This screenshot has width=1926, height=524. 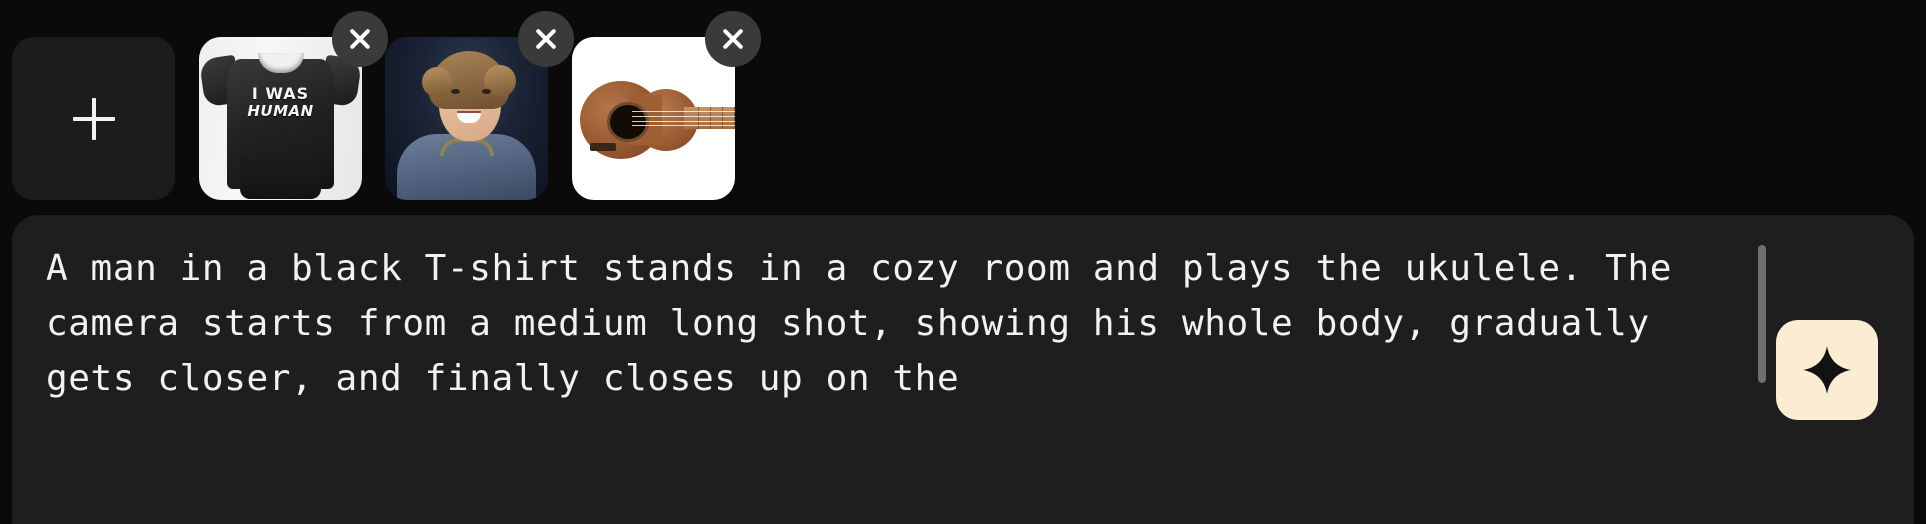 I want to click on add-image-button, so click(x=93, y=118).